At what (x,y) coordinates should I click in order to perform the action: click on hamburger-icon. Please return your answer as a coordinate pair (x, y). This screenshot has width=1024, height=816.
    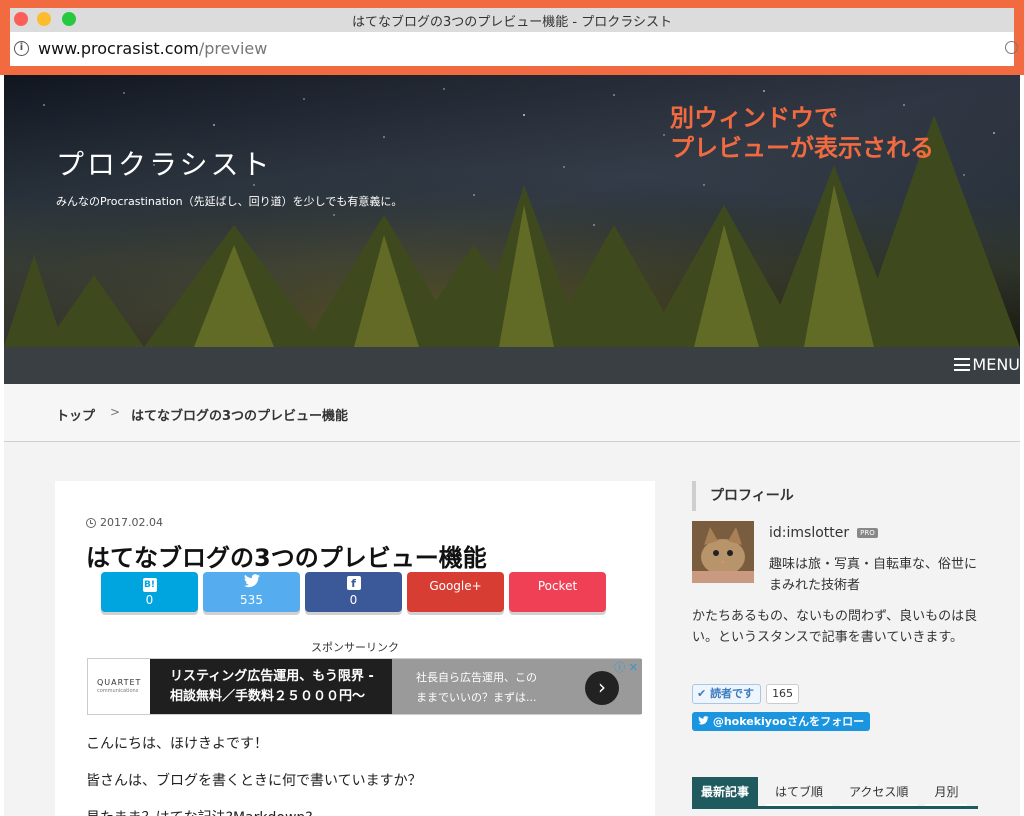
    Looking at the image, I should click on (962, 364).